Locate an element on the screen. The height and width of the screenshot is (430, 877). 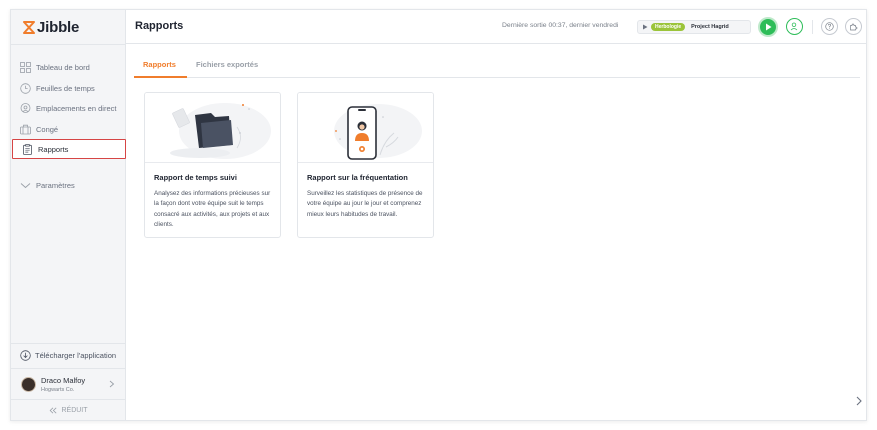
sidebar-item-live-locations: Emplacements en direct is located at coordinates (68, 108).